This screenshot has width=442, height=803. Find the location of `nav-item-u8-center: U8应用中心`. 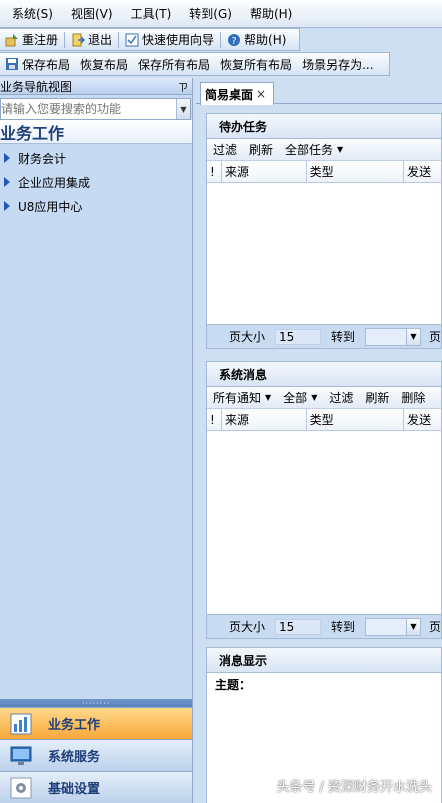

nav-item-u8-center: U8应用中心 is located at coordinates (96, 206).